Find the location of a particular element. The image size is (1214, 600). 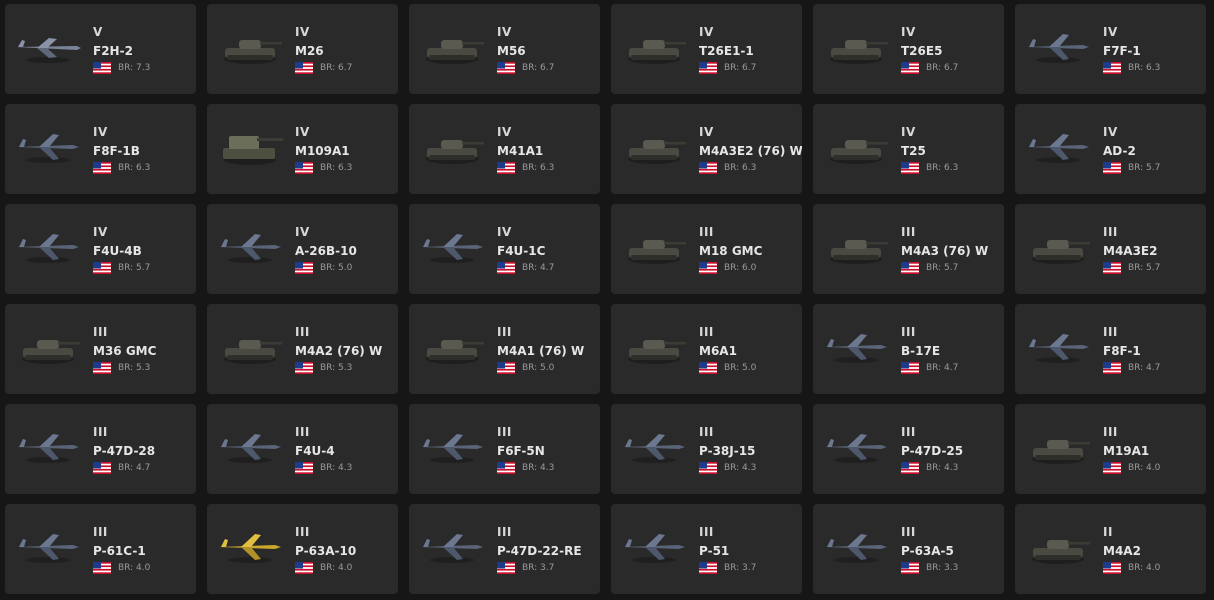

vehicle-card: IV M4A3E2 (76) W BR: 6.3 is located at coordinates (706, 149).